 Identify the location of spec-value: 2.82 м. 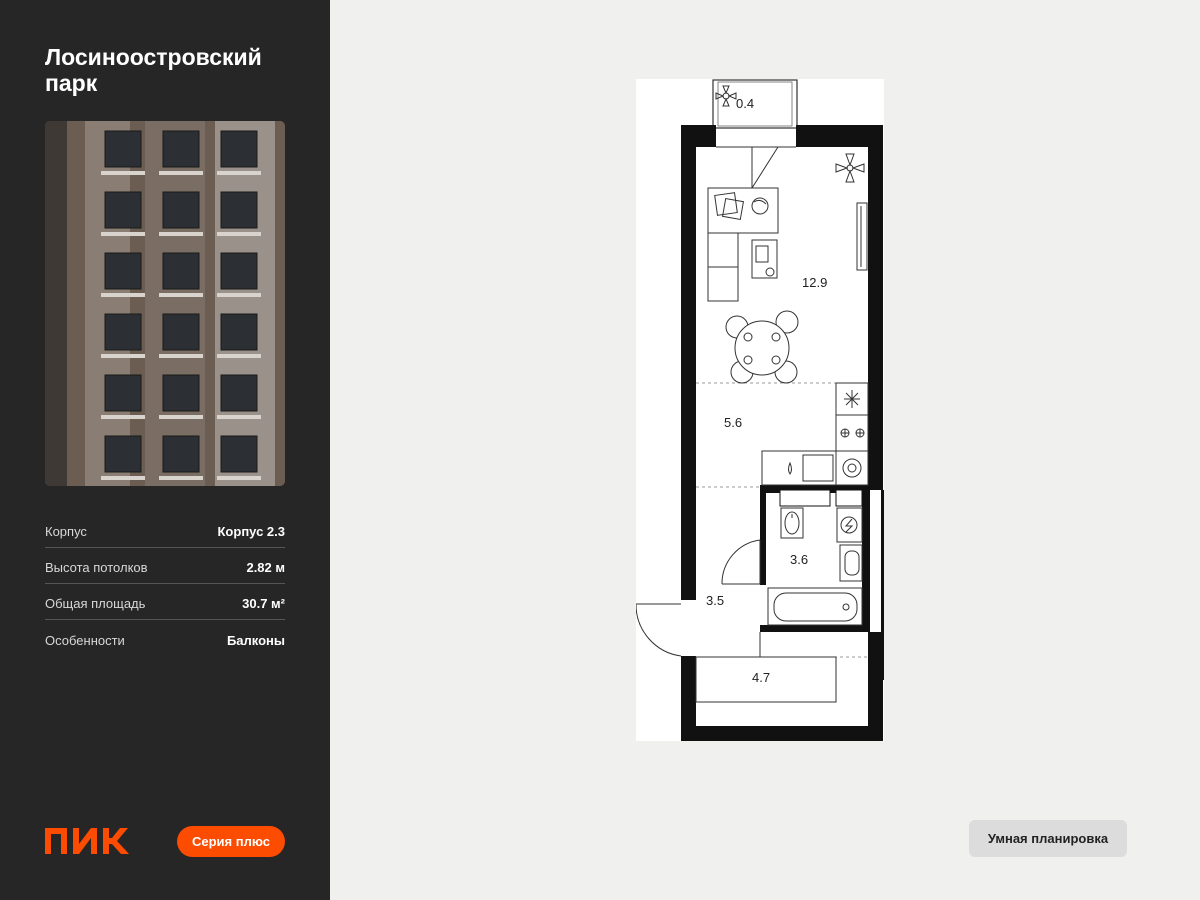
(265, 567).